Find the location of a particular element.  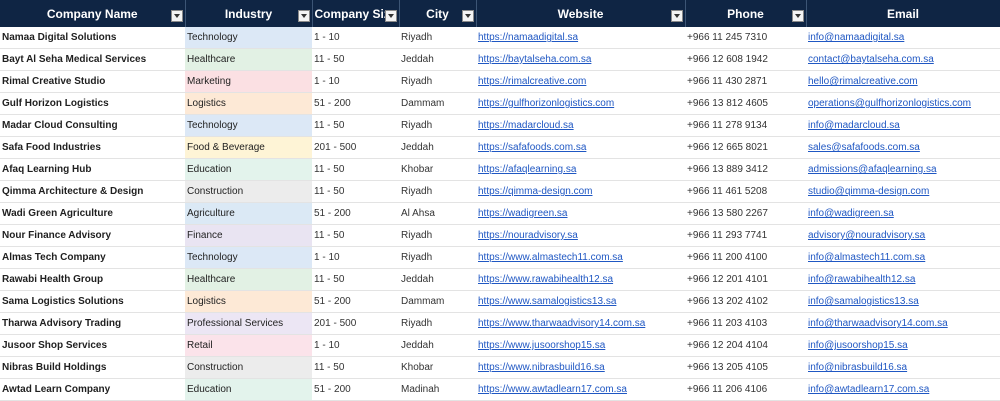

header-phone-label: Phone is located at coordinates (745, 13).